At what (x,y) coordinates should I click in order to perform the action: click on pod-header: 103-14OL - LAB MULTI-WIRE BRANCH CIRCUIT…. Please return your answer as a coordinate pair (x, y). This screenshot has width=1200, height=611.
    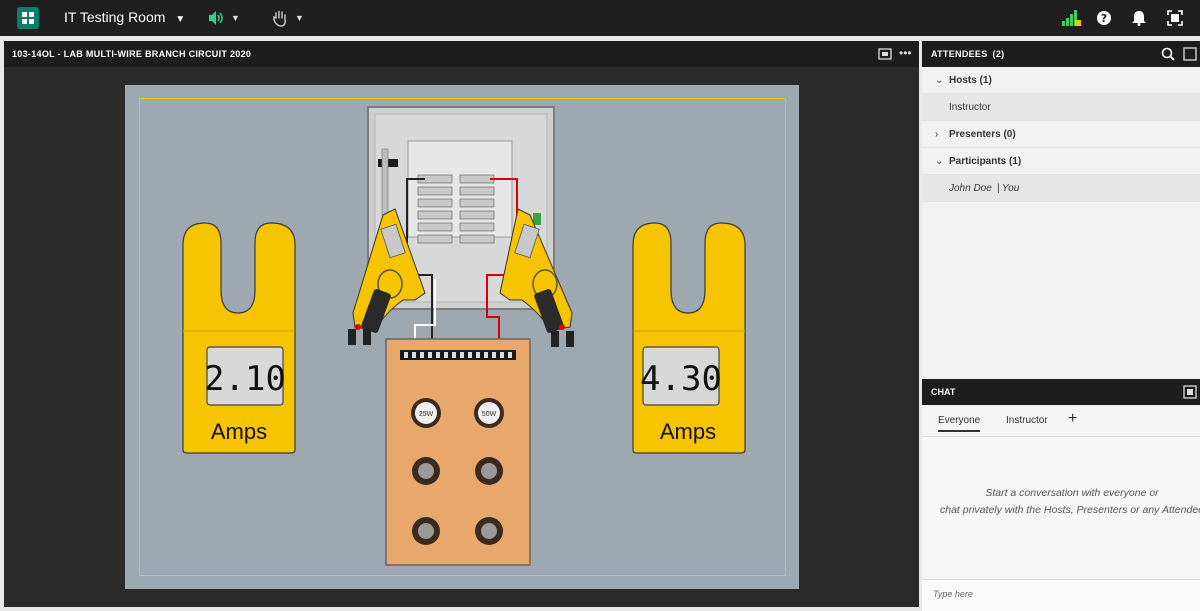
    Looking at the image, I should click on (461, 54).